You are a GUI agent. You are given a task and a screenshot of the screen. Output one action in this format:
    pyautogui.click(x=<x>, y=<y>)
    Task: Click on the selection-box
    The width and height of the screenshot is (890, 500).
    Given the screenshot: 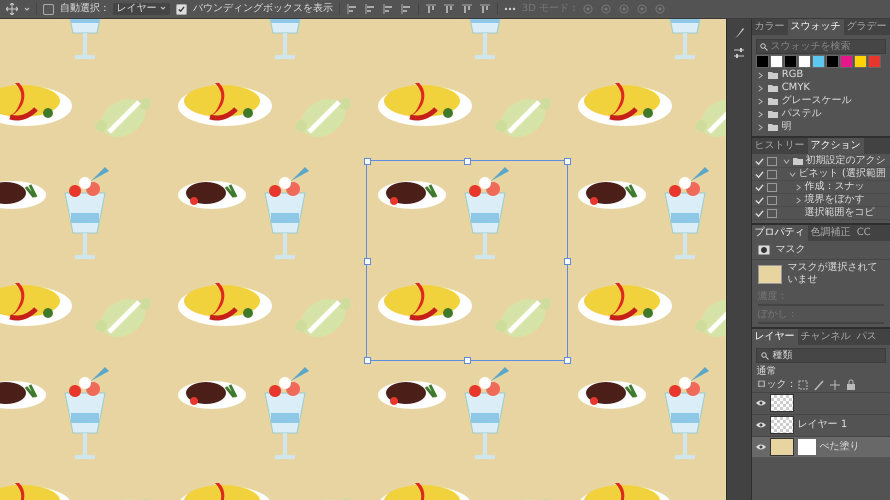 What is the action you would take?
    pyautogui.click(x=467, y=260)
    